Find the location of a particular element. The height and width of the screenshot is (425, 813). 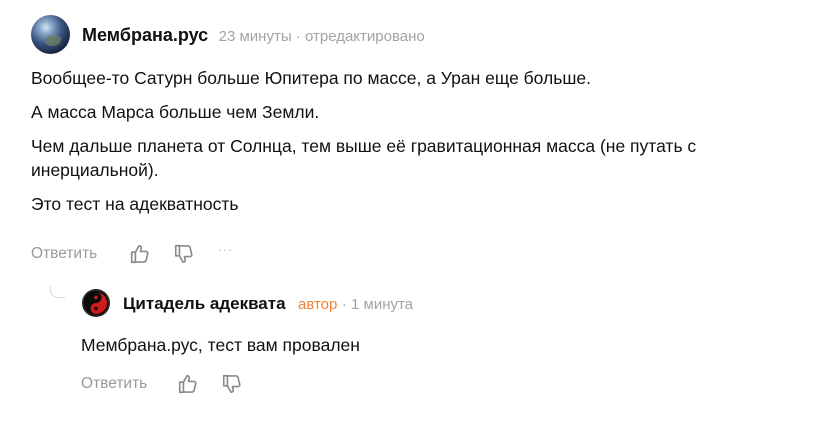

author-name: Мембрана.рус is located at coordinates (145, 35).